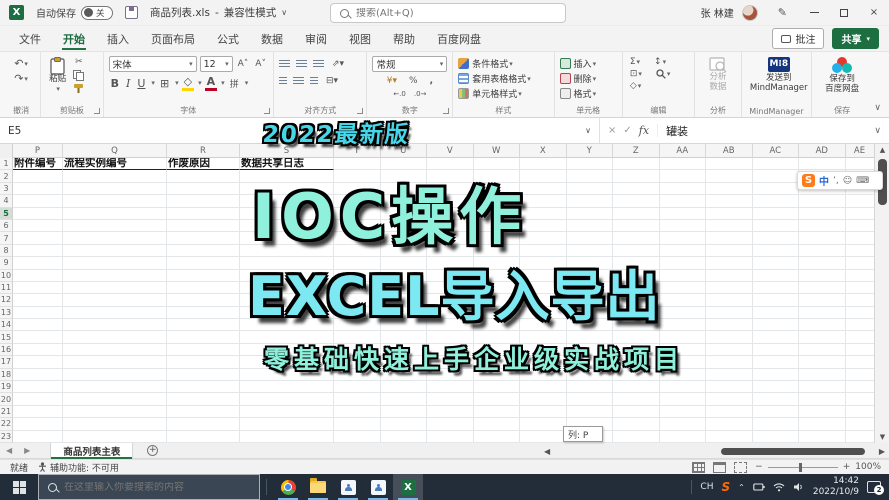  I want to click on battery-icon, so click(759, 487).